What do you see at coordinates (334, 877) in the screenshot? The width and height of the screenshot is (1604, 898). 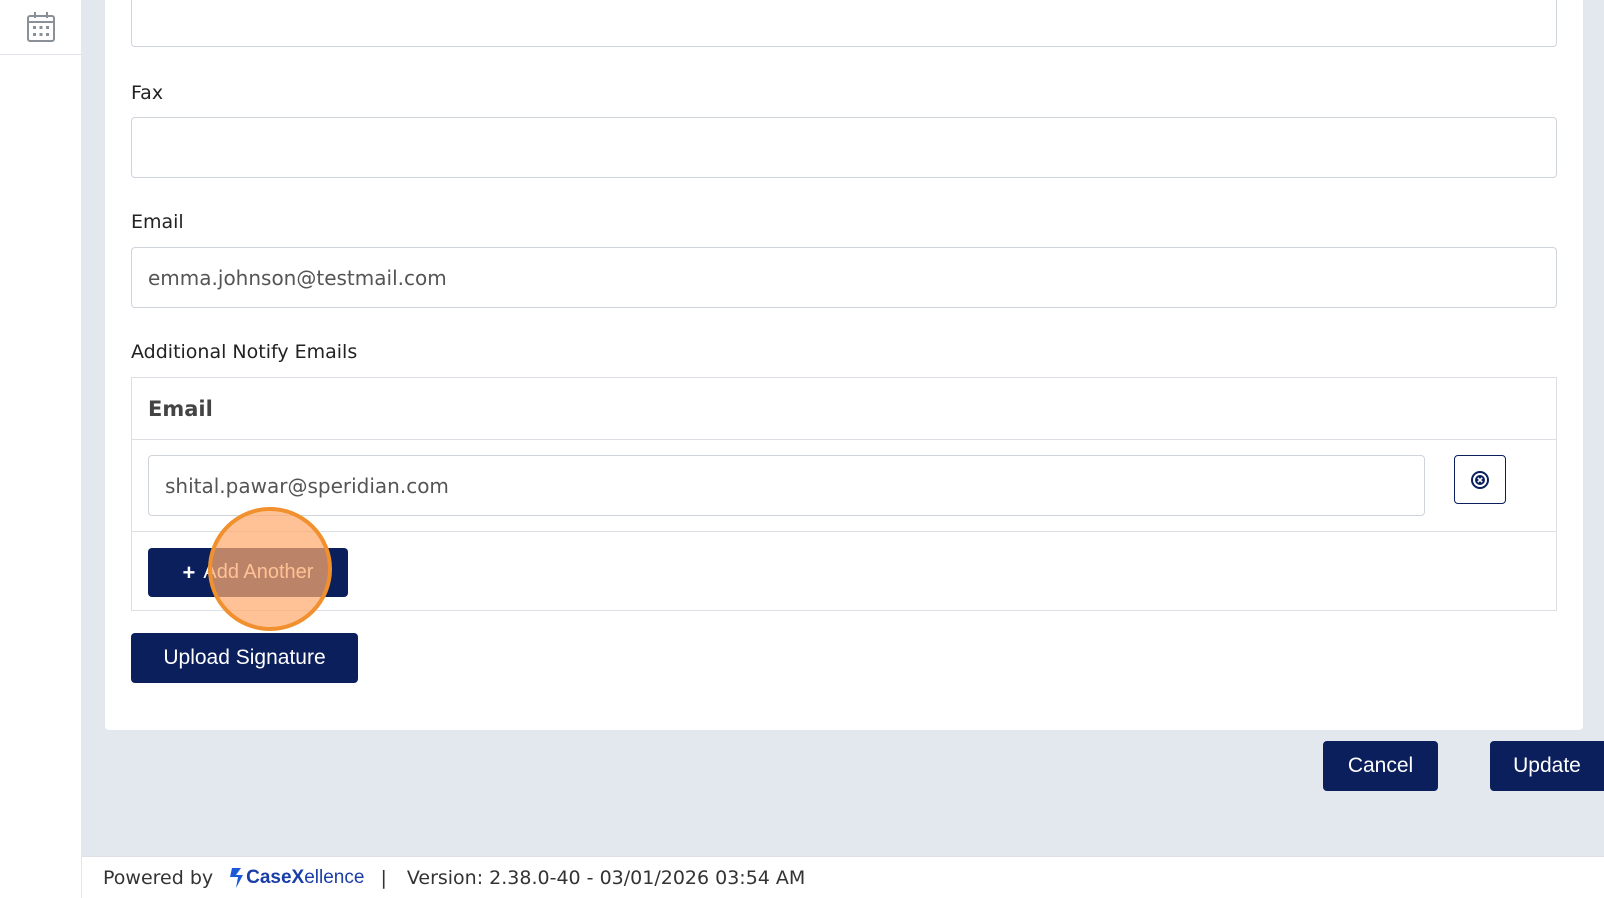 I see `brand-name-rest: ellence` at bounding box center [334, 877].